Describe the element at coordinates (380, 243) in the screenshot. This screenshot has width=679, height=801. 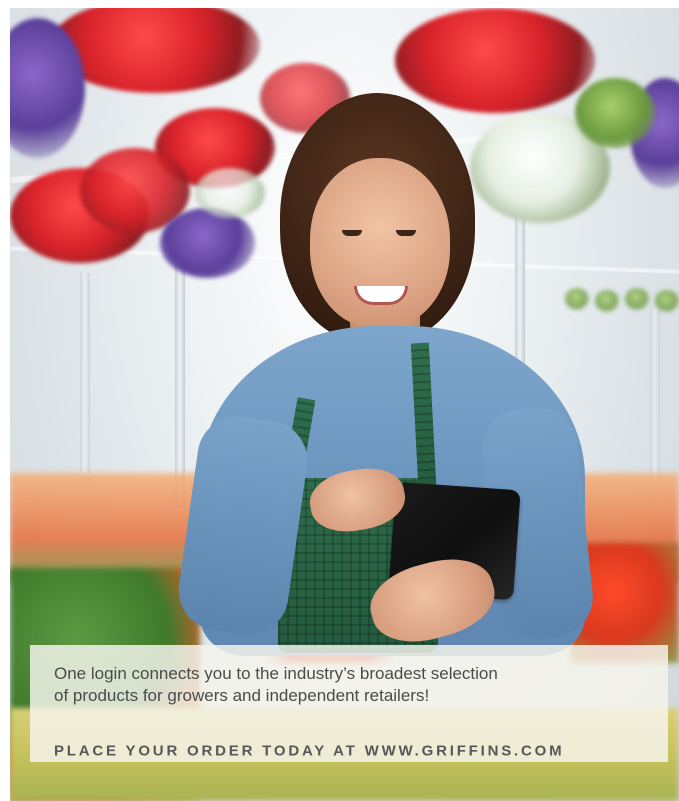
I see `face` at that location.